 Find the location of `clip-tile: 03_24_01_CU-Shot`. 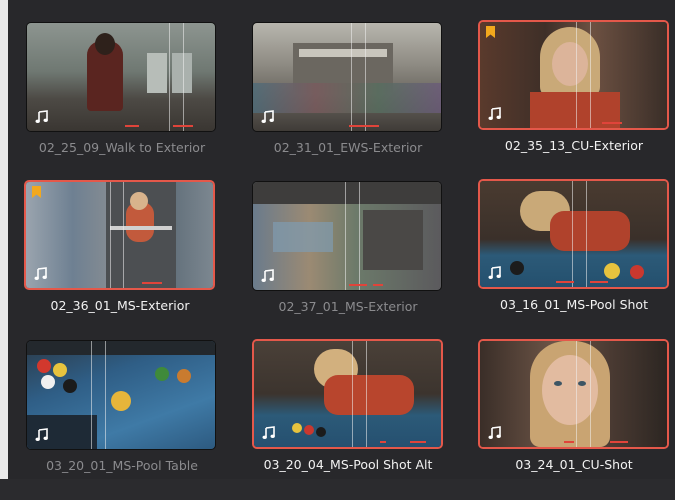

clip-tile: 03_24_01_CU-Shot is located at coordinates (576, 419).